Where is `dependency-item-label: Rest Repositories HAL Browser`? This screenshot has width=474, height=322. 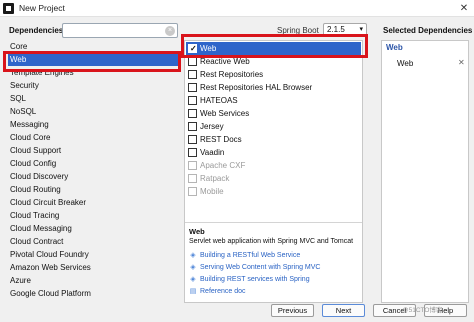
dependency-item-label: Rest Repositories HAL Browser is located at coordinates (256, 87).